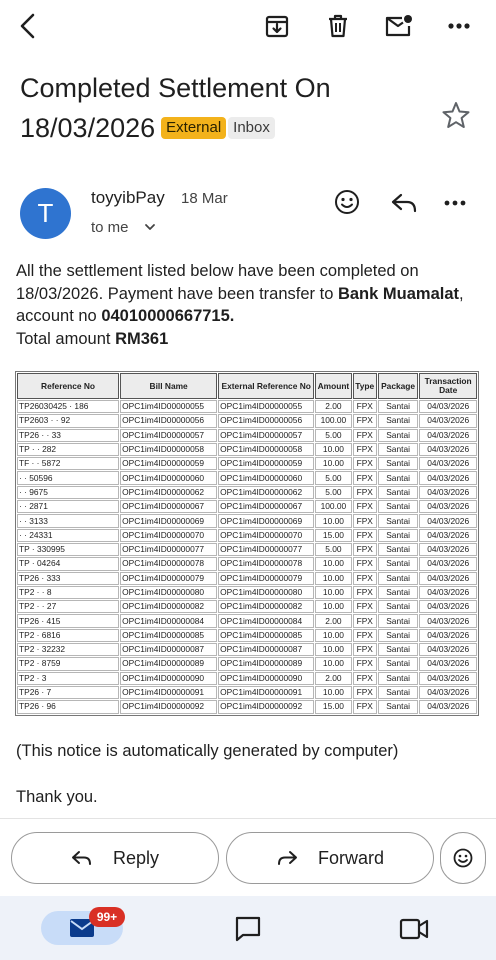 This screenshot has height=960, width=496. What do you see at coordinates (169, 521) in the screenshot?
I see `cell-bill-name: OPC1im4ID00000069` at bounding box center [169, 521].